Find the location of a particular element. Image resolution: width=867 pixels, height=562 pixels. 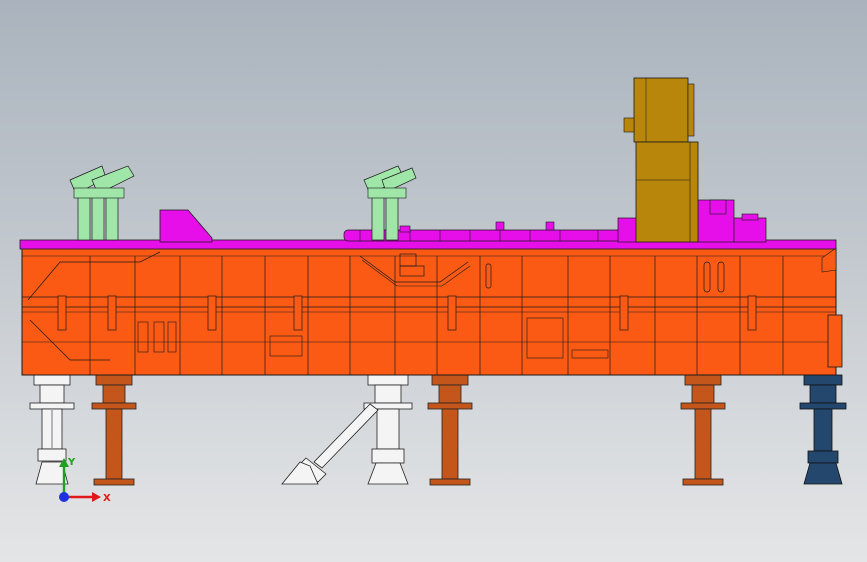

z-axis-dot-icon is located at coordinates (64, 497).